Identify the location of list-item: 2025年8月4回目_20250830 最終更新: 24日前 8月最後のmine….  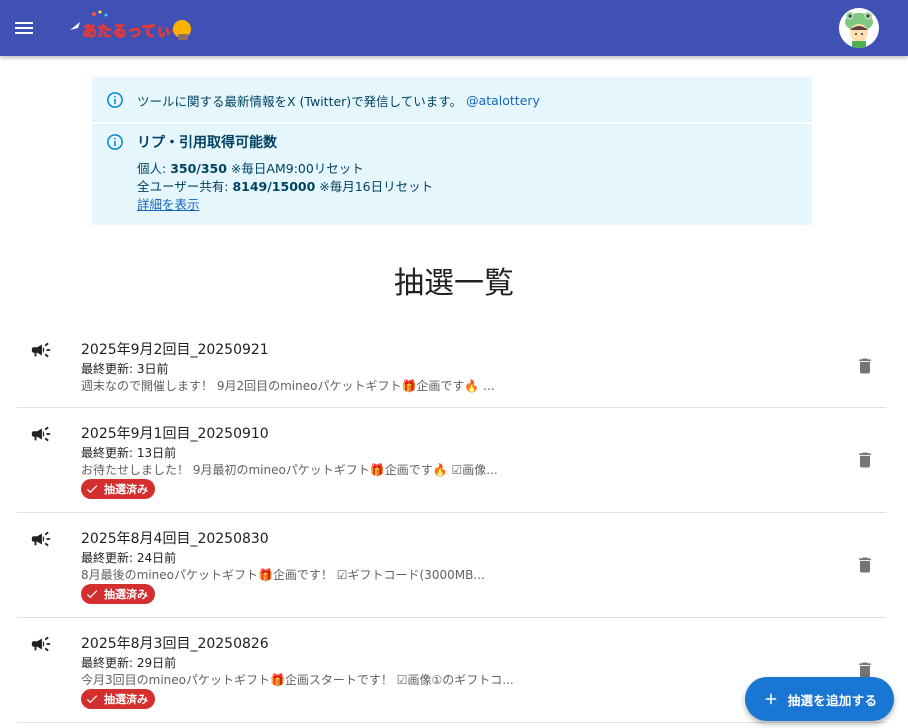
(451, 565).